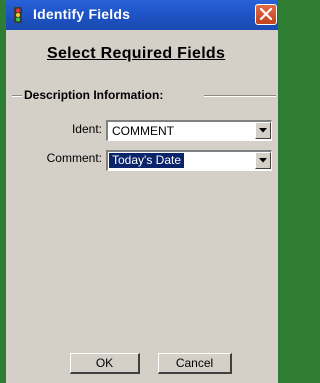 This screenshot has height=383, width=320. I want to click on ident-label: Ident:, so click(86, 129).